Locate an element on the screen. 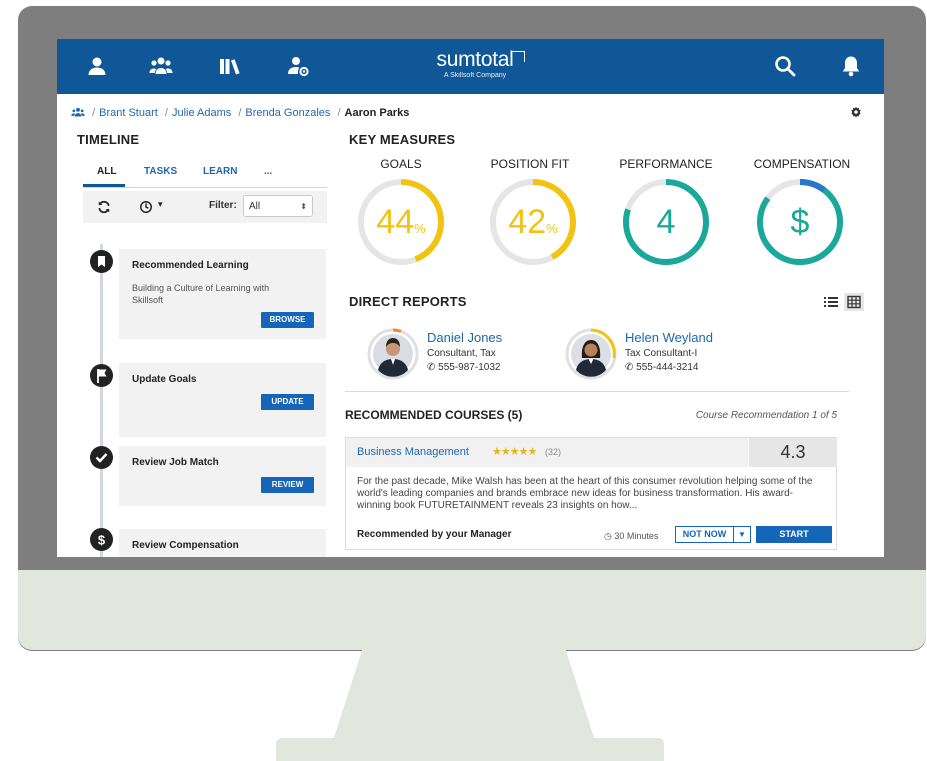 The width and height of the screenshot is (927, 761). gear-icon is located at coordinates (856, 111).